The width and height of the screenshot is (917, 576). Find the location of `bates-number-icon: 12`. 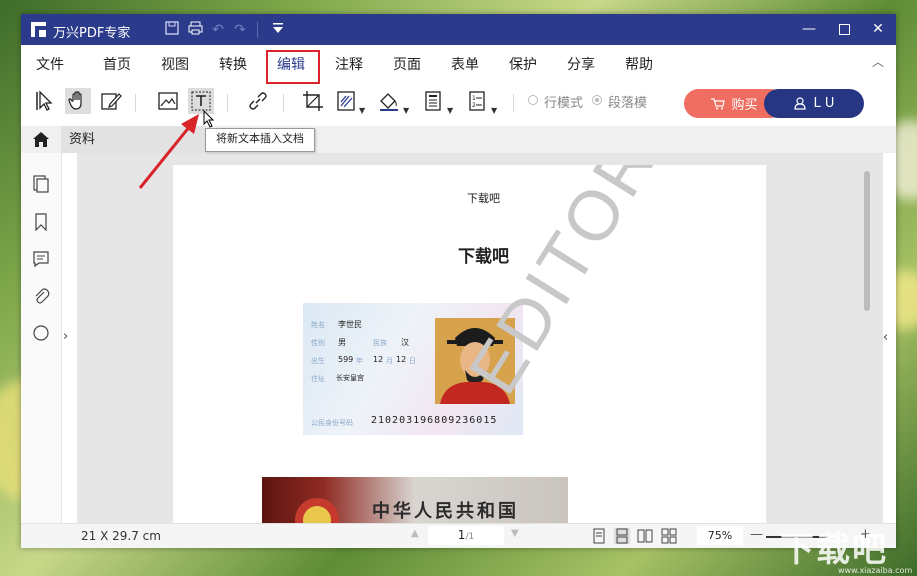

bates-number-icon: 12 is located at coordinates (477, 101).